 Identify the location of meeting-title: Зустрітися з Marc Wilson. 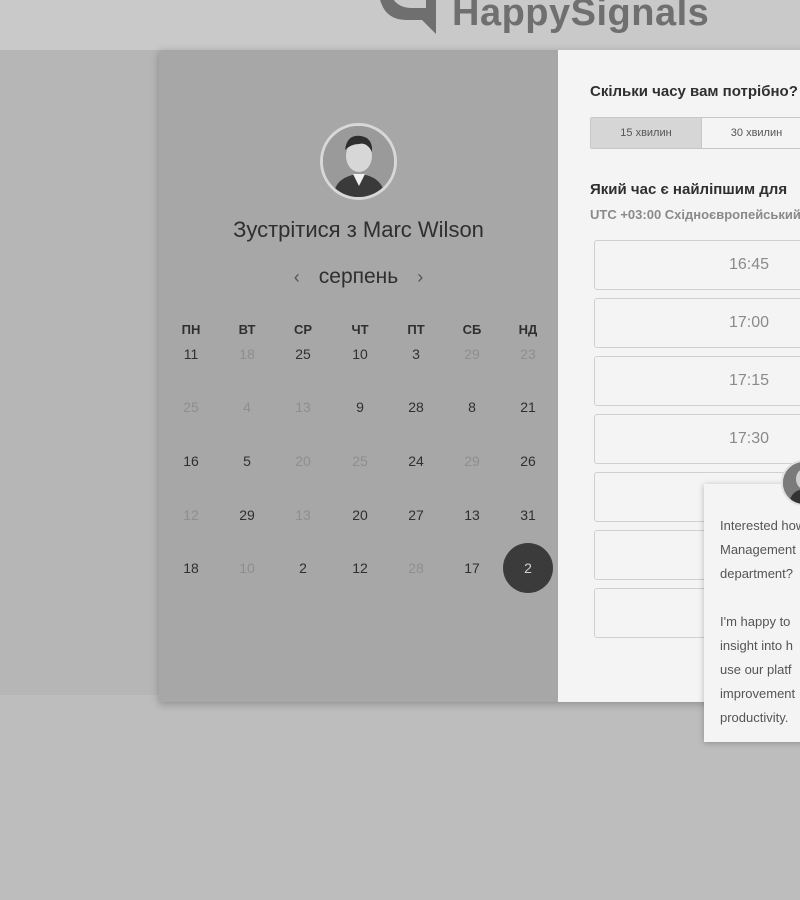
(358, 230).